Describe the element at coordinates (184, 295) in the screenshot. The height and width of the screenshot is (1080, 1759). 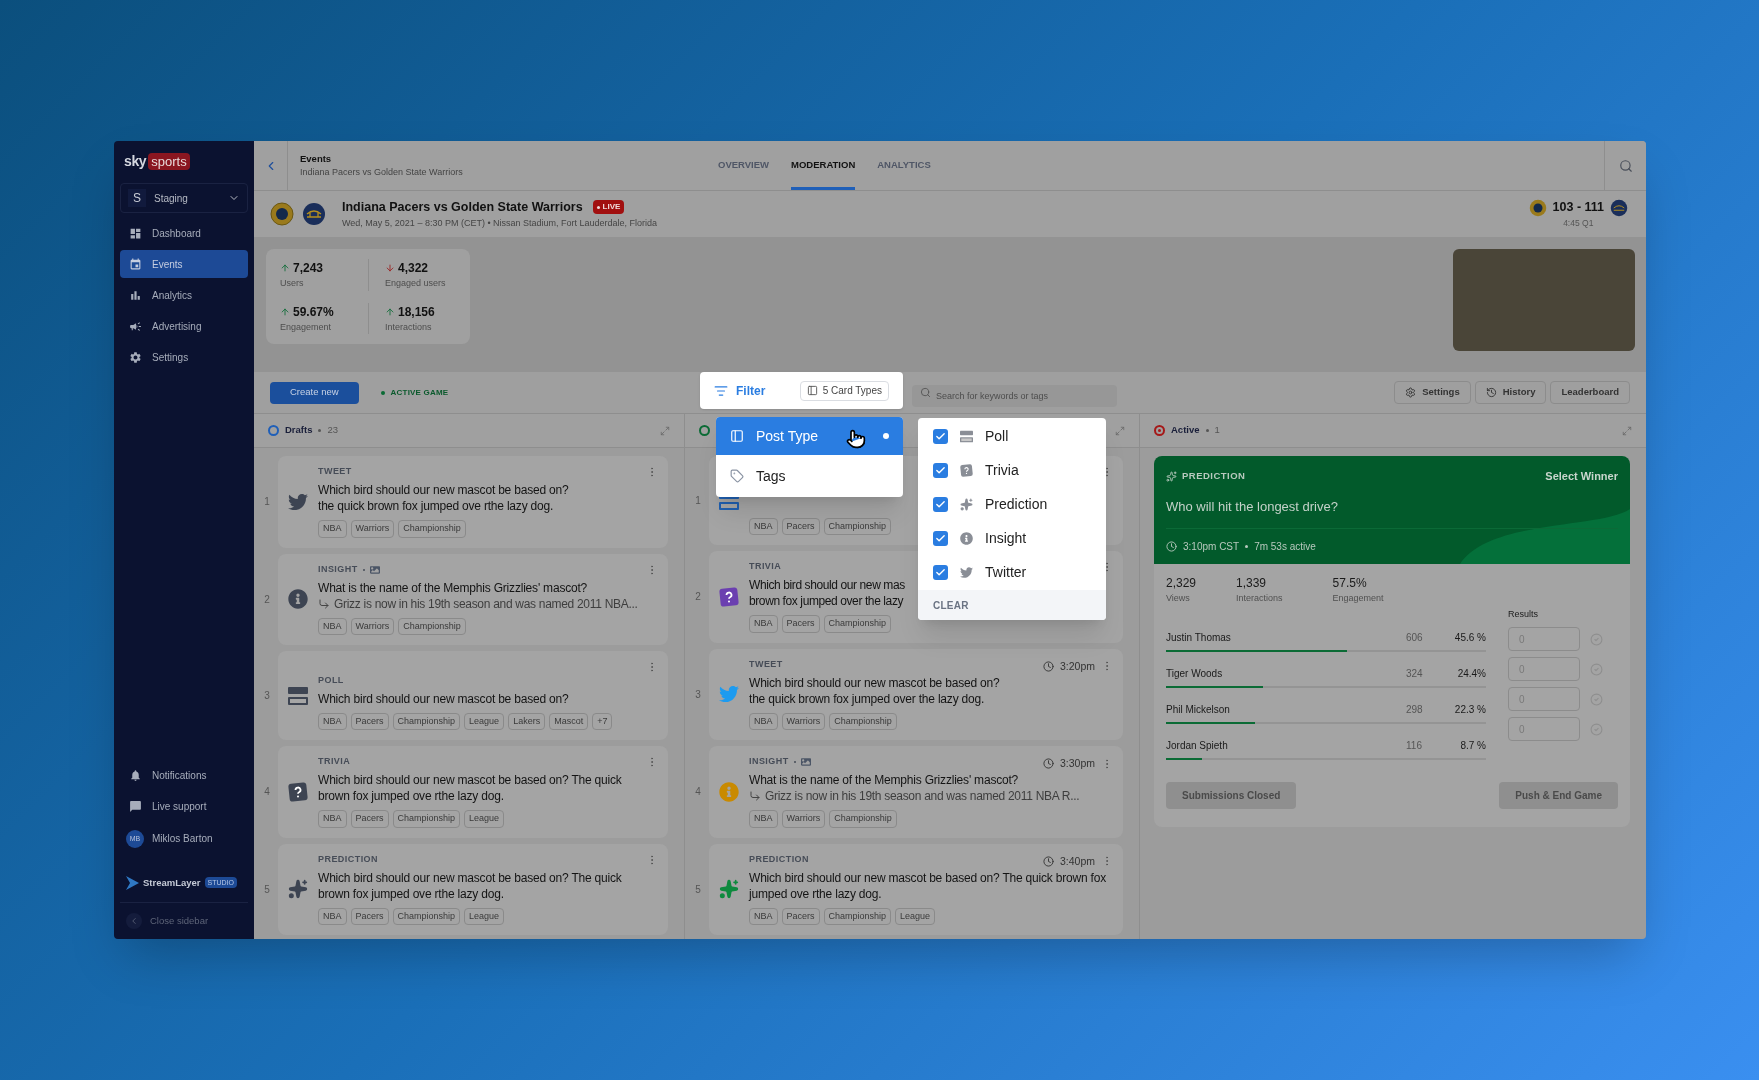
I see `nav-item: Analytics` at that location.